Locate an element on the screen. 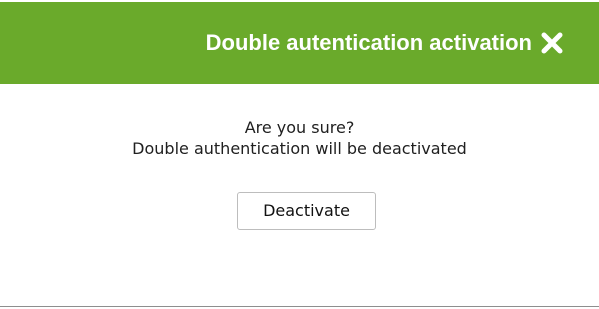 The width and height of the screenshot is (599, 309). close-button is located at coordinates (552, 43).